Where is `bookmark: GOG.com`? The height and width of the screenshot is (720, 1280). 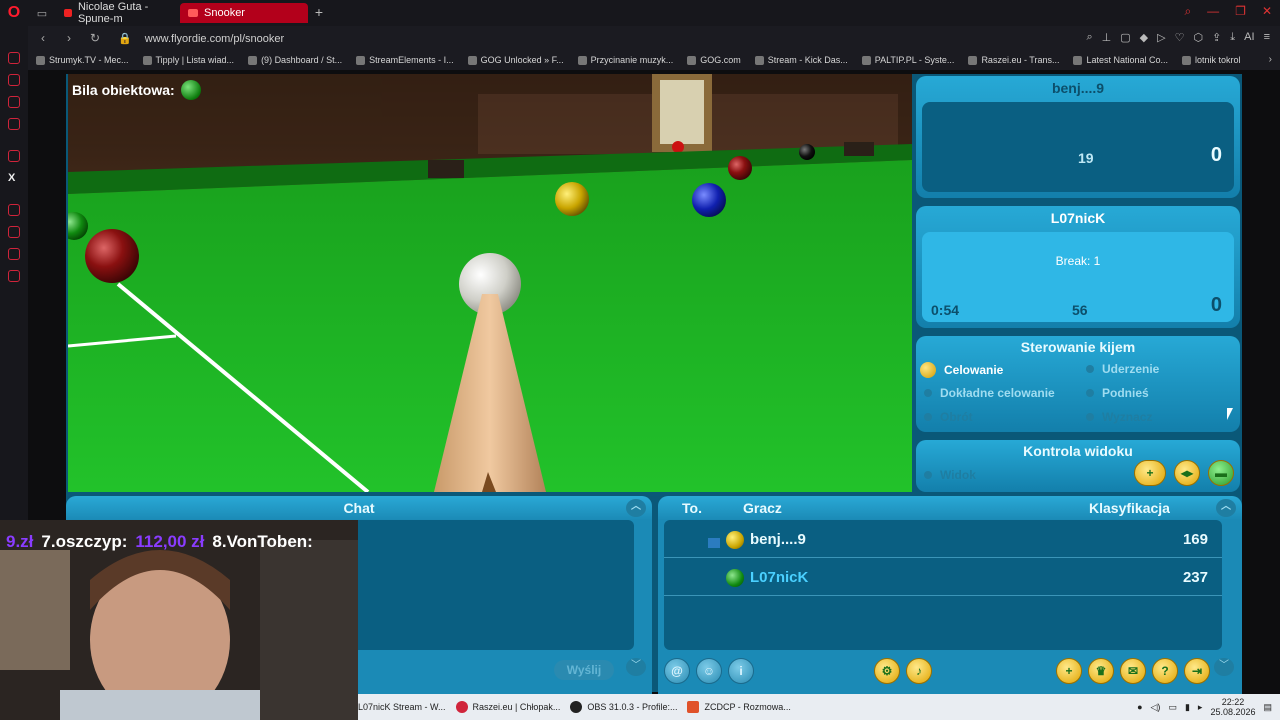 bookmark: GOG.com is located at coordinates (714, 60).